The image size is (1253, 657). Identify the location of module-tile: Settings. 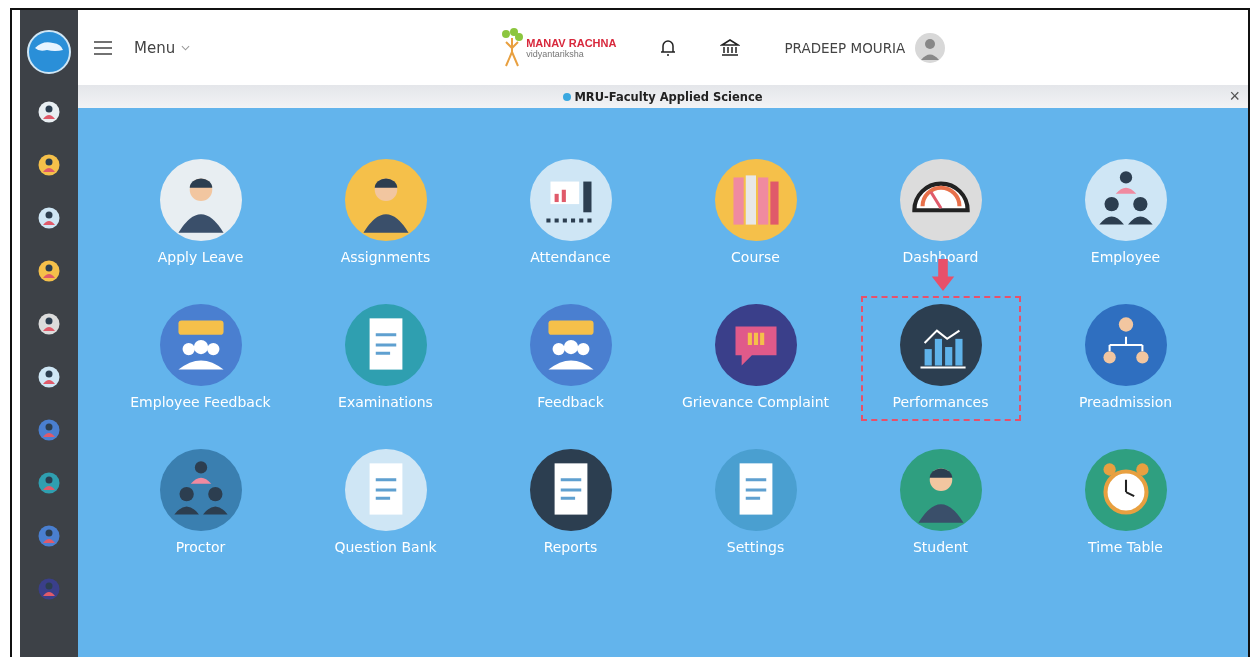
(755, 503).